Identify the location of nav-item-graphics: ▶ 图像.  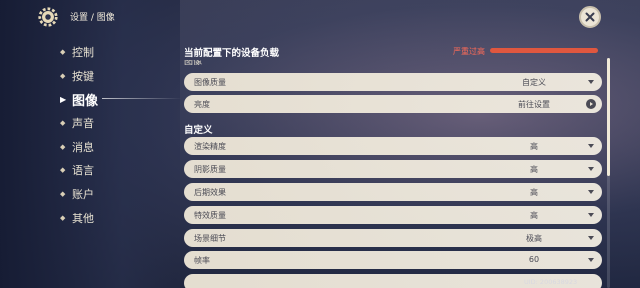
(121, 99).